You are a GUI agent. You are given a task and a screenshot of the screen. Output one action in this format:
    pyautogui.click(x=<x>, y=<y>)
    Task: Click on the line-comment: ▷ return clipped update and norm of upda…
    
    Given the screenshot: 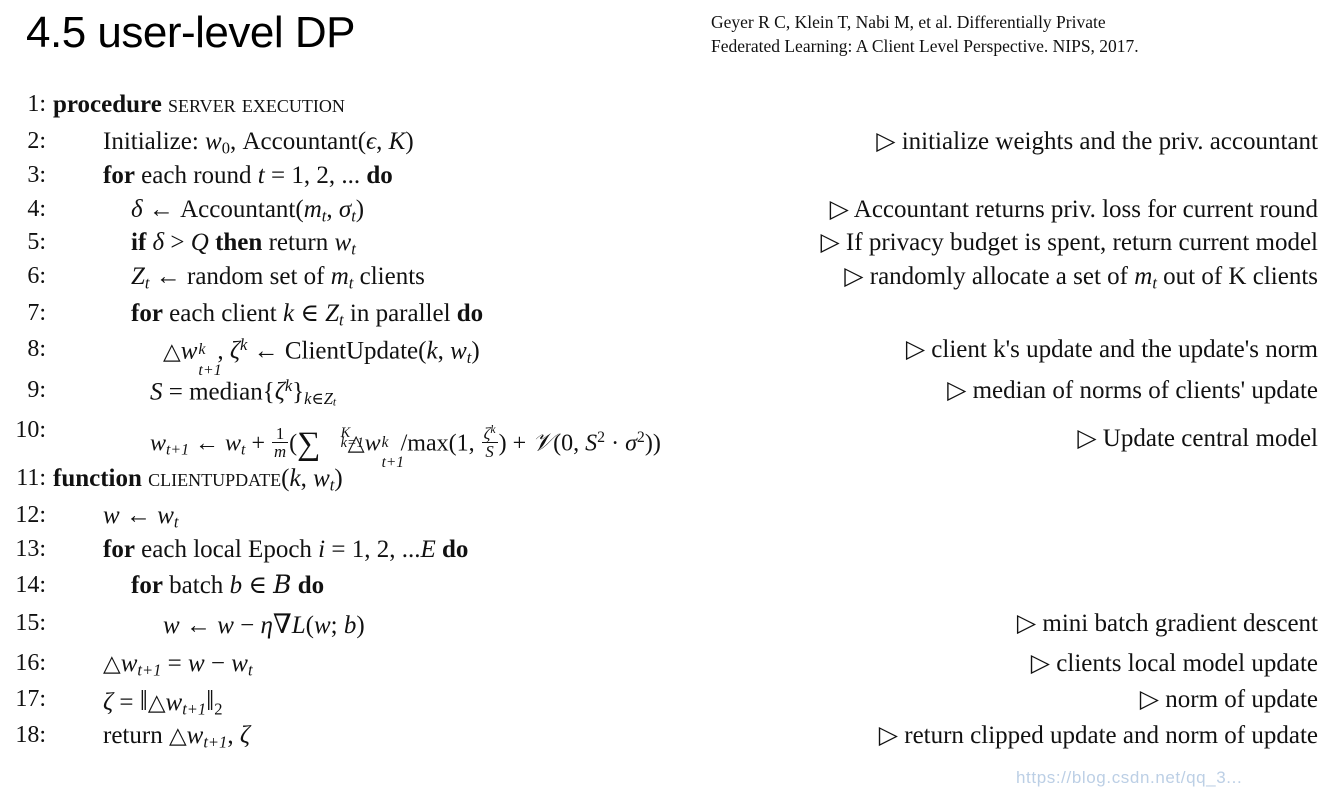 What is the action you would take?
    pyautogui.click(x=1098, y=735)
    